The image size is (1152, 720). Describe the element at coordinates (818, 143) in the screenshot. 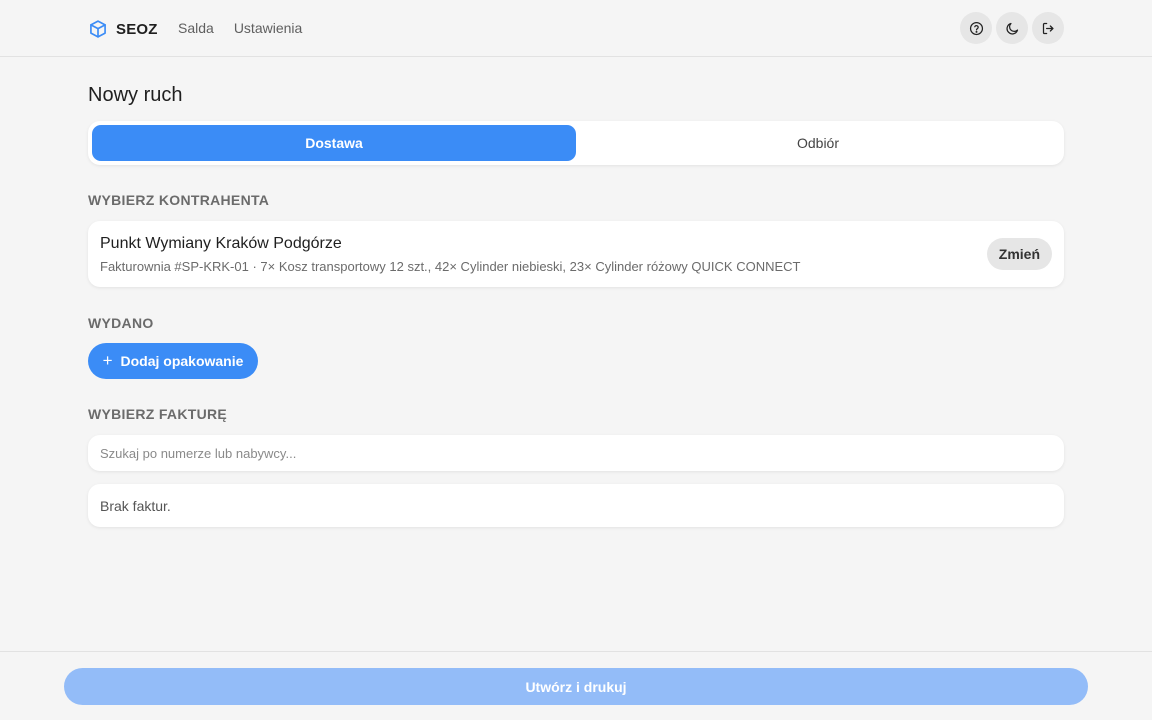

I see `tab-odbior: Odbiór` at that location.